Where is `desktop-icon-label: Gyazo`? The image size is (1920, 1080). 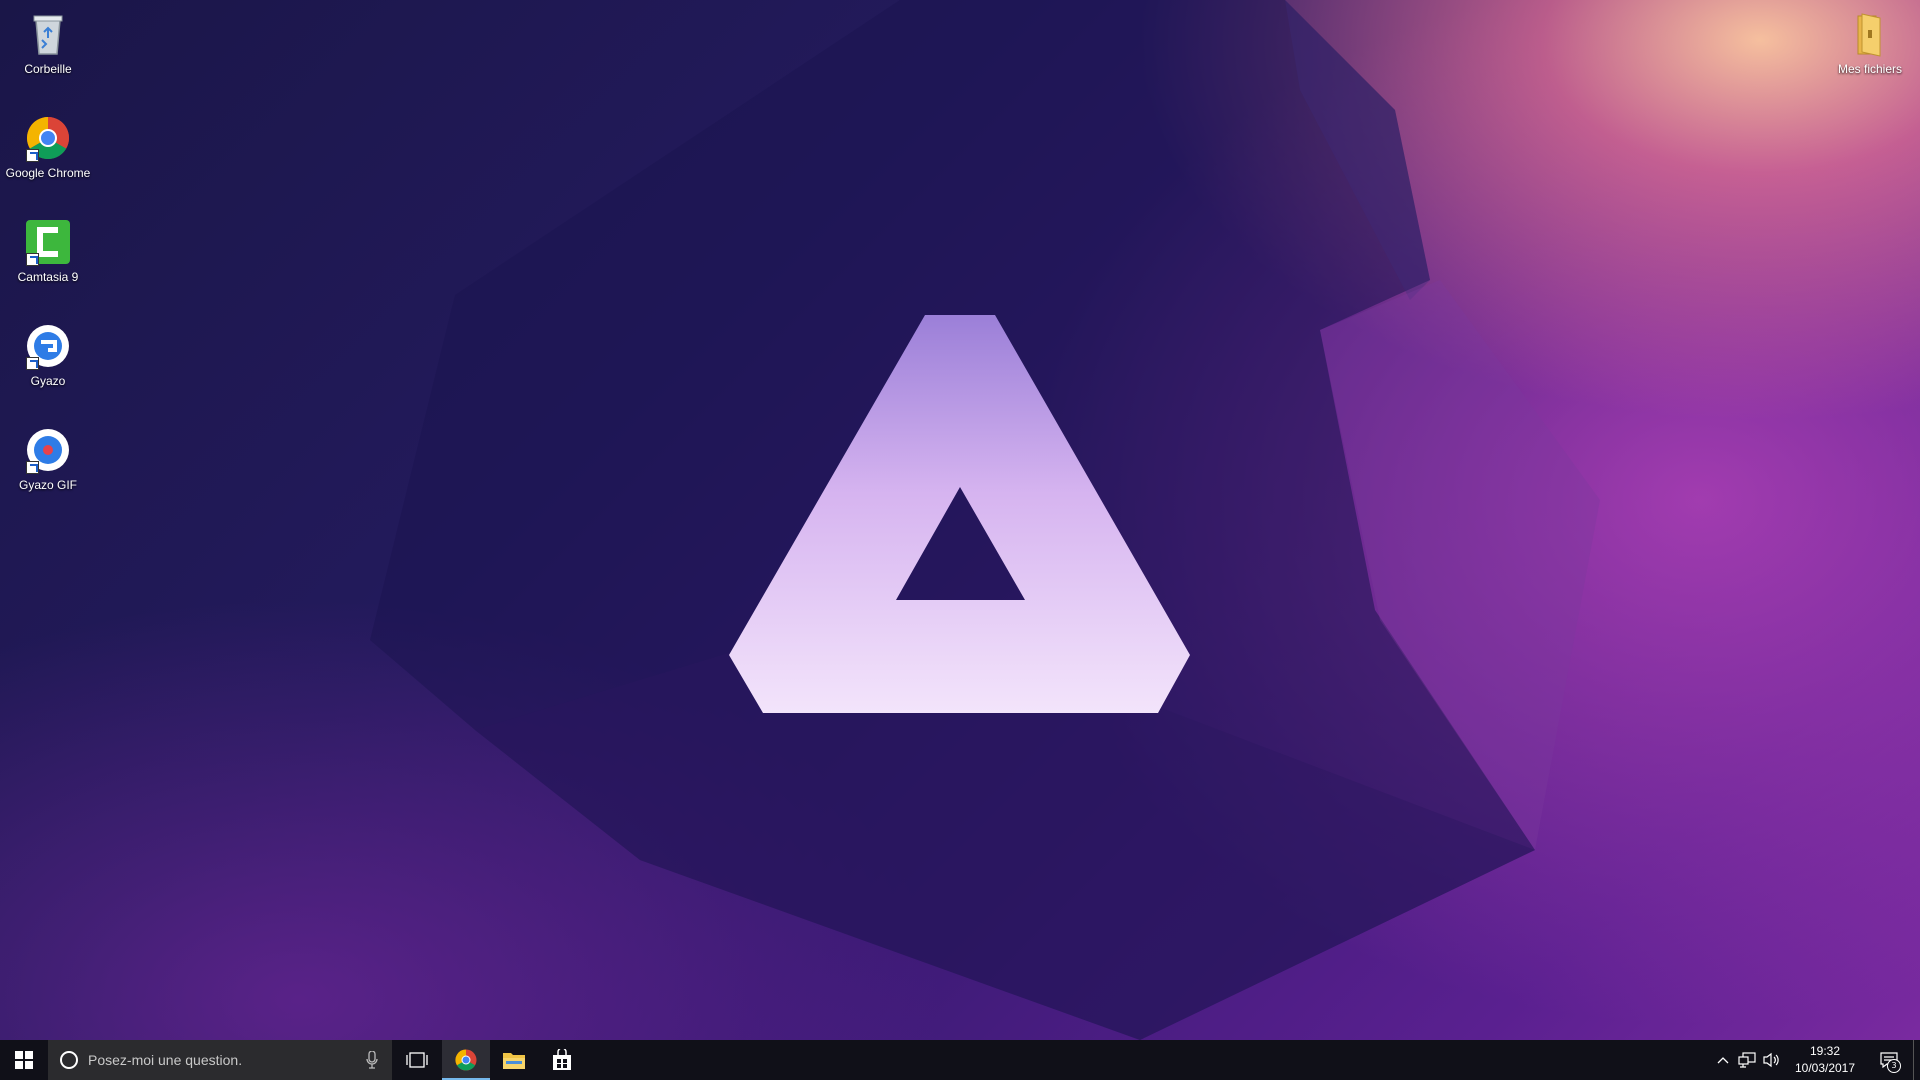 desktop-icon-label: Gyazo is located at coordinates (48, 381).